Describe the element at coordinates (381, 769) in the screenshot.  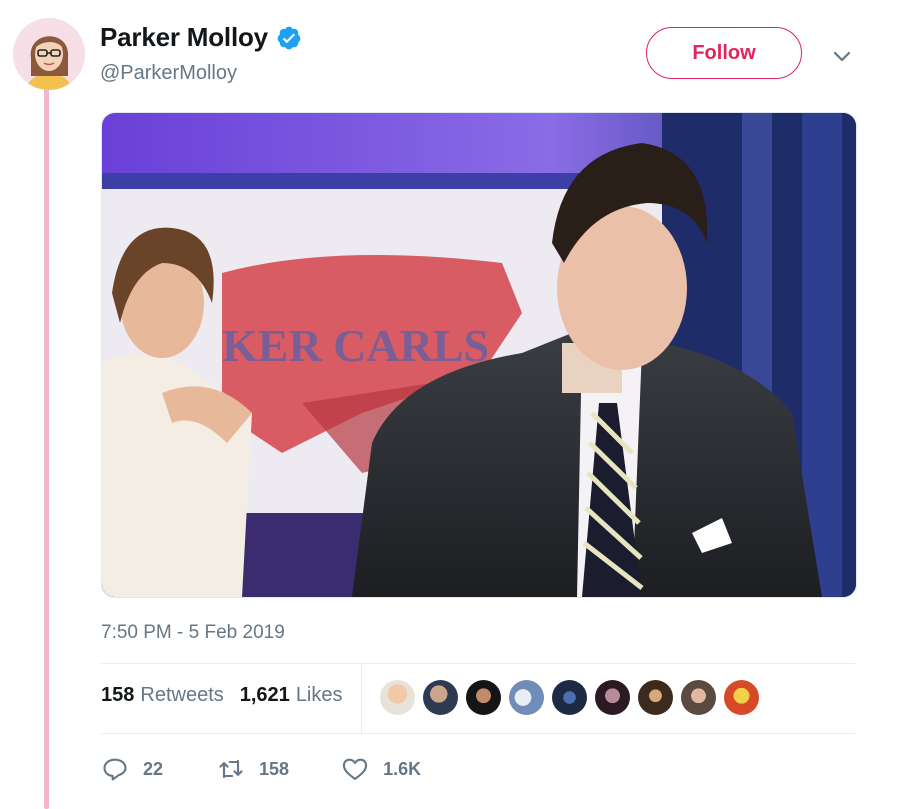
I see `like-action: 1.6K` at that location.